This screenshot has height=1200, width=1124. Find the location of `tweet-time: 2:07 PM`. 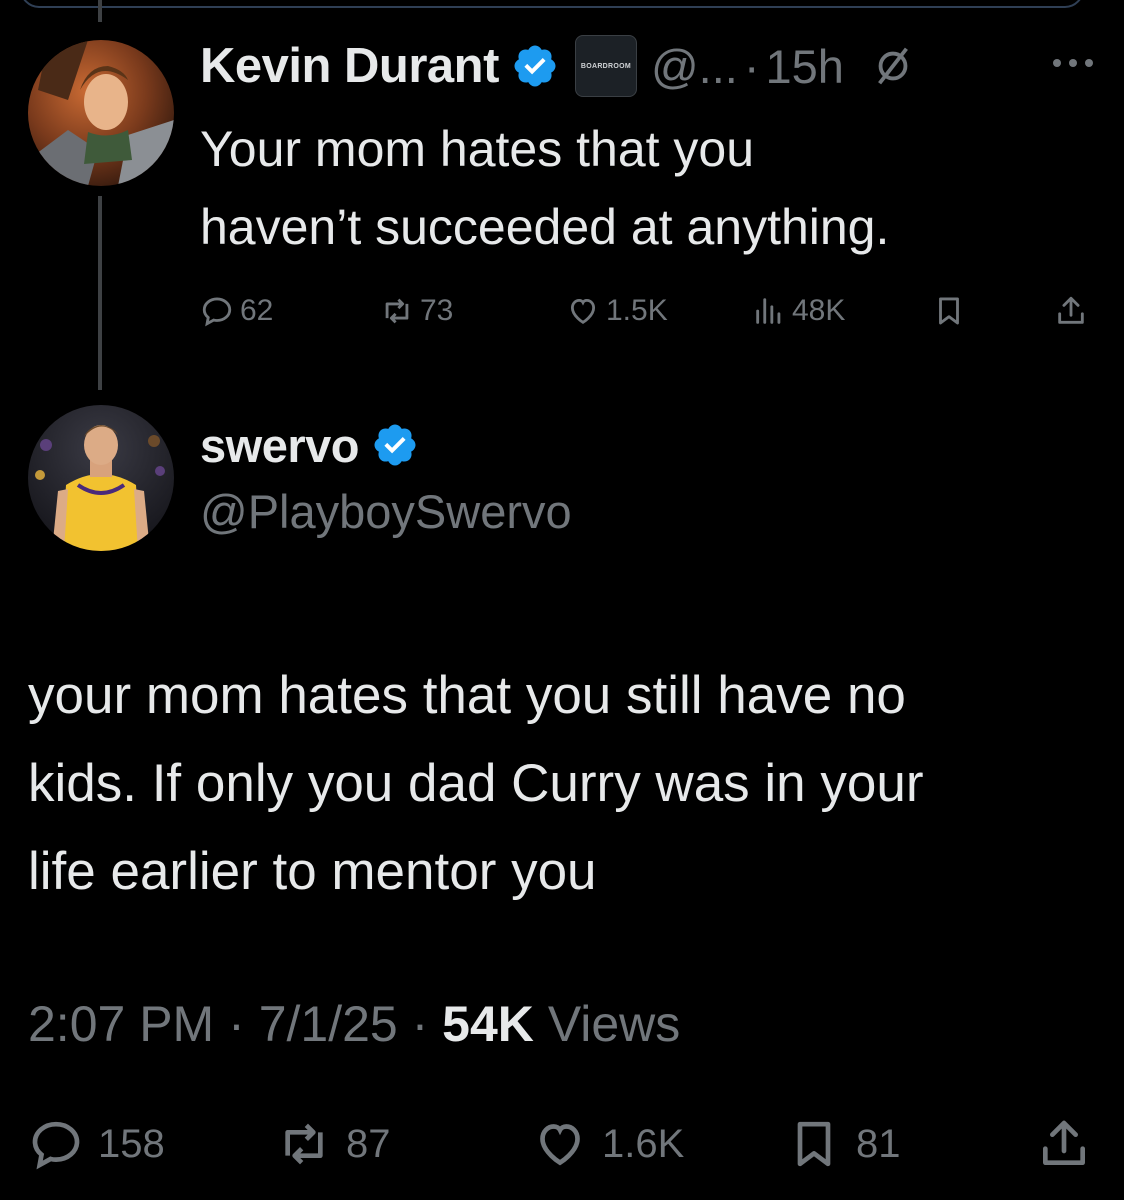

tweet-time: 2:07 PM is located at coordinates (121, 1024).